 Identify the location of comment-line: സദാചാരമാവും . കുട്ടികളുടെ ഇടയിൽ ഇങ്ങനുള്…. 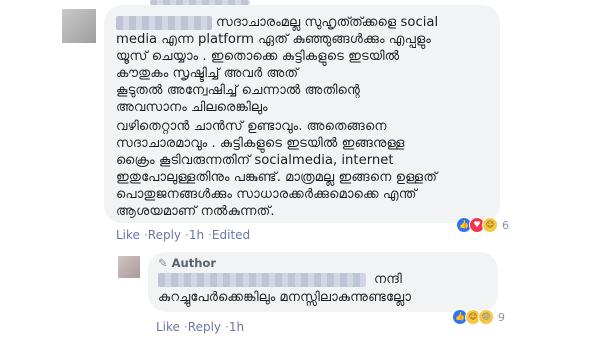
(260, 143).